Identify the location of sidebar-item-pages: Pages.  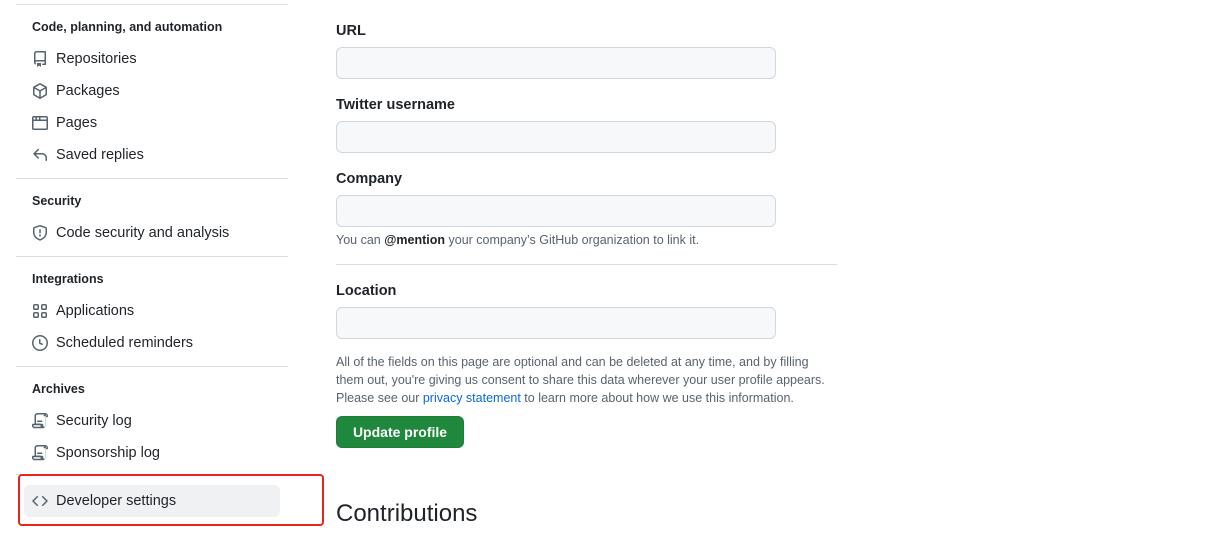
(152, 123).